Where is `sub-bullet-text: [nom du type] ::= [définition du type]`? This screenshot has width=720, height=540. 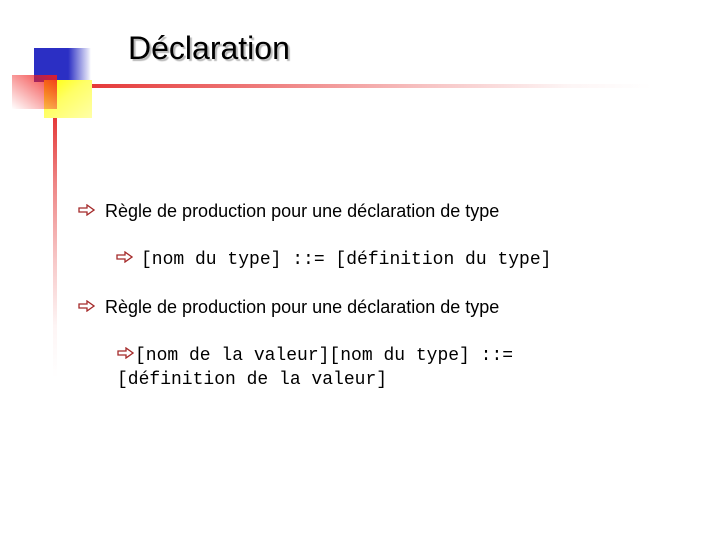
sub-bullet-text: [nom du type] ::= [définition du type] is located at coordinates (346, 260).